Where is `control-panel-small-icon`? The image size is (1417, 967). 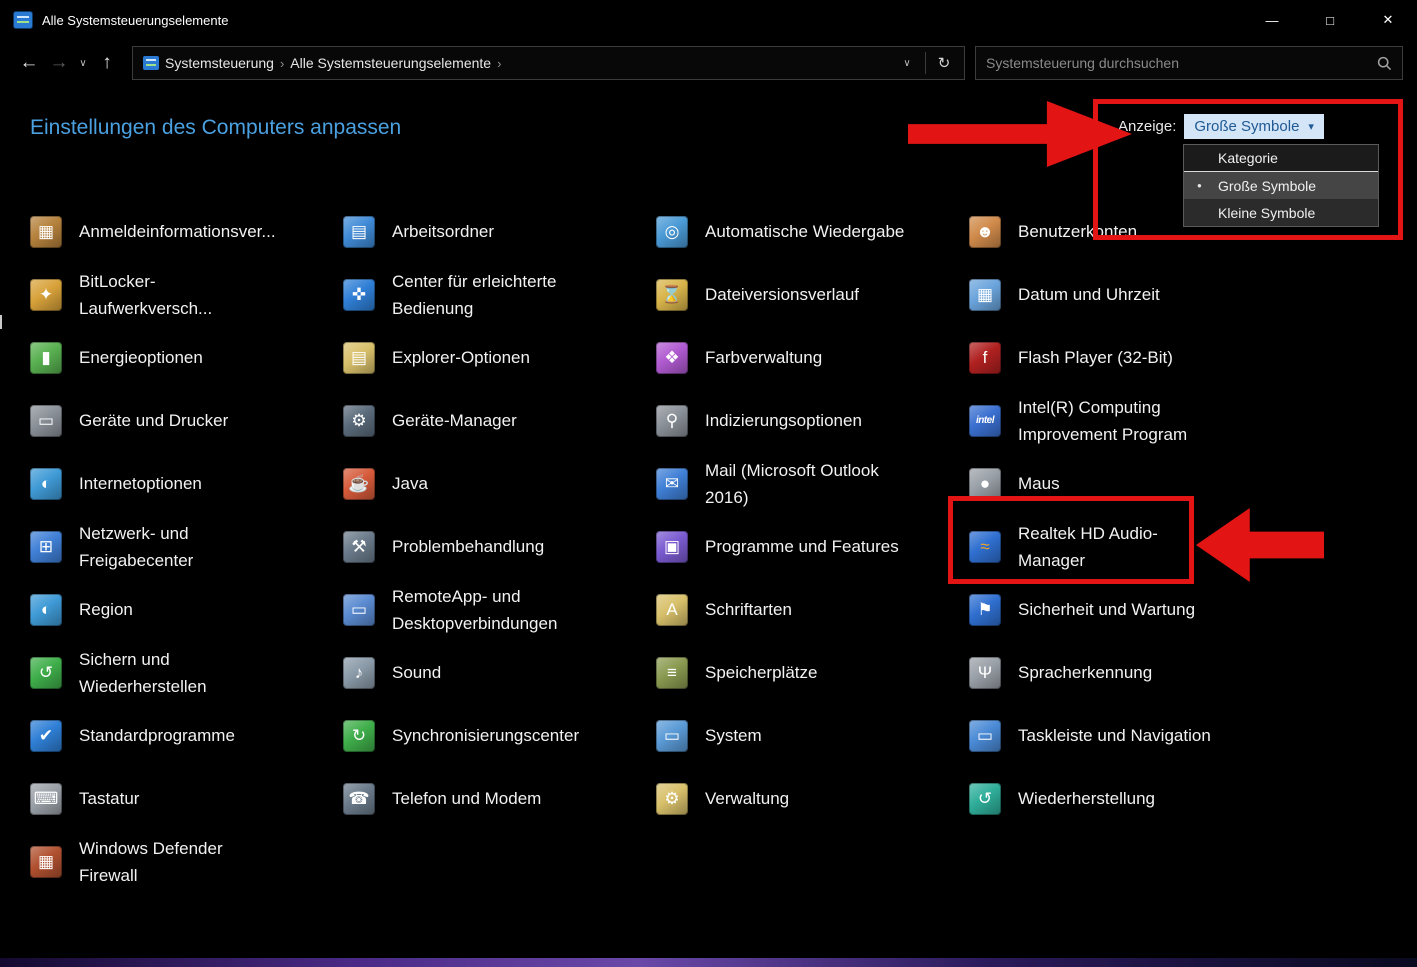
control-panel-small-icon is located at coordinates (151, 63).